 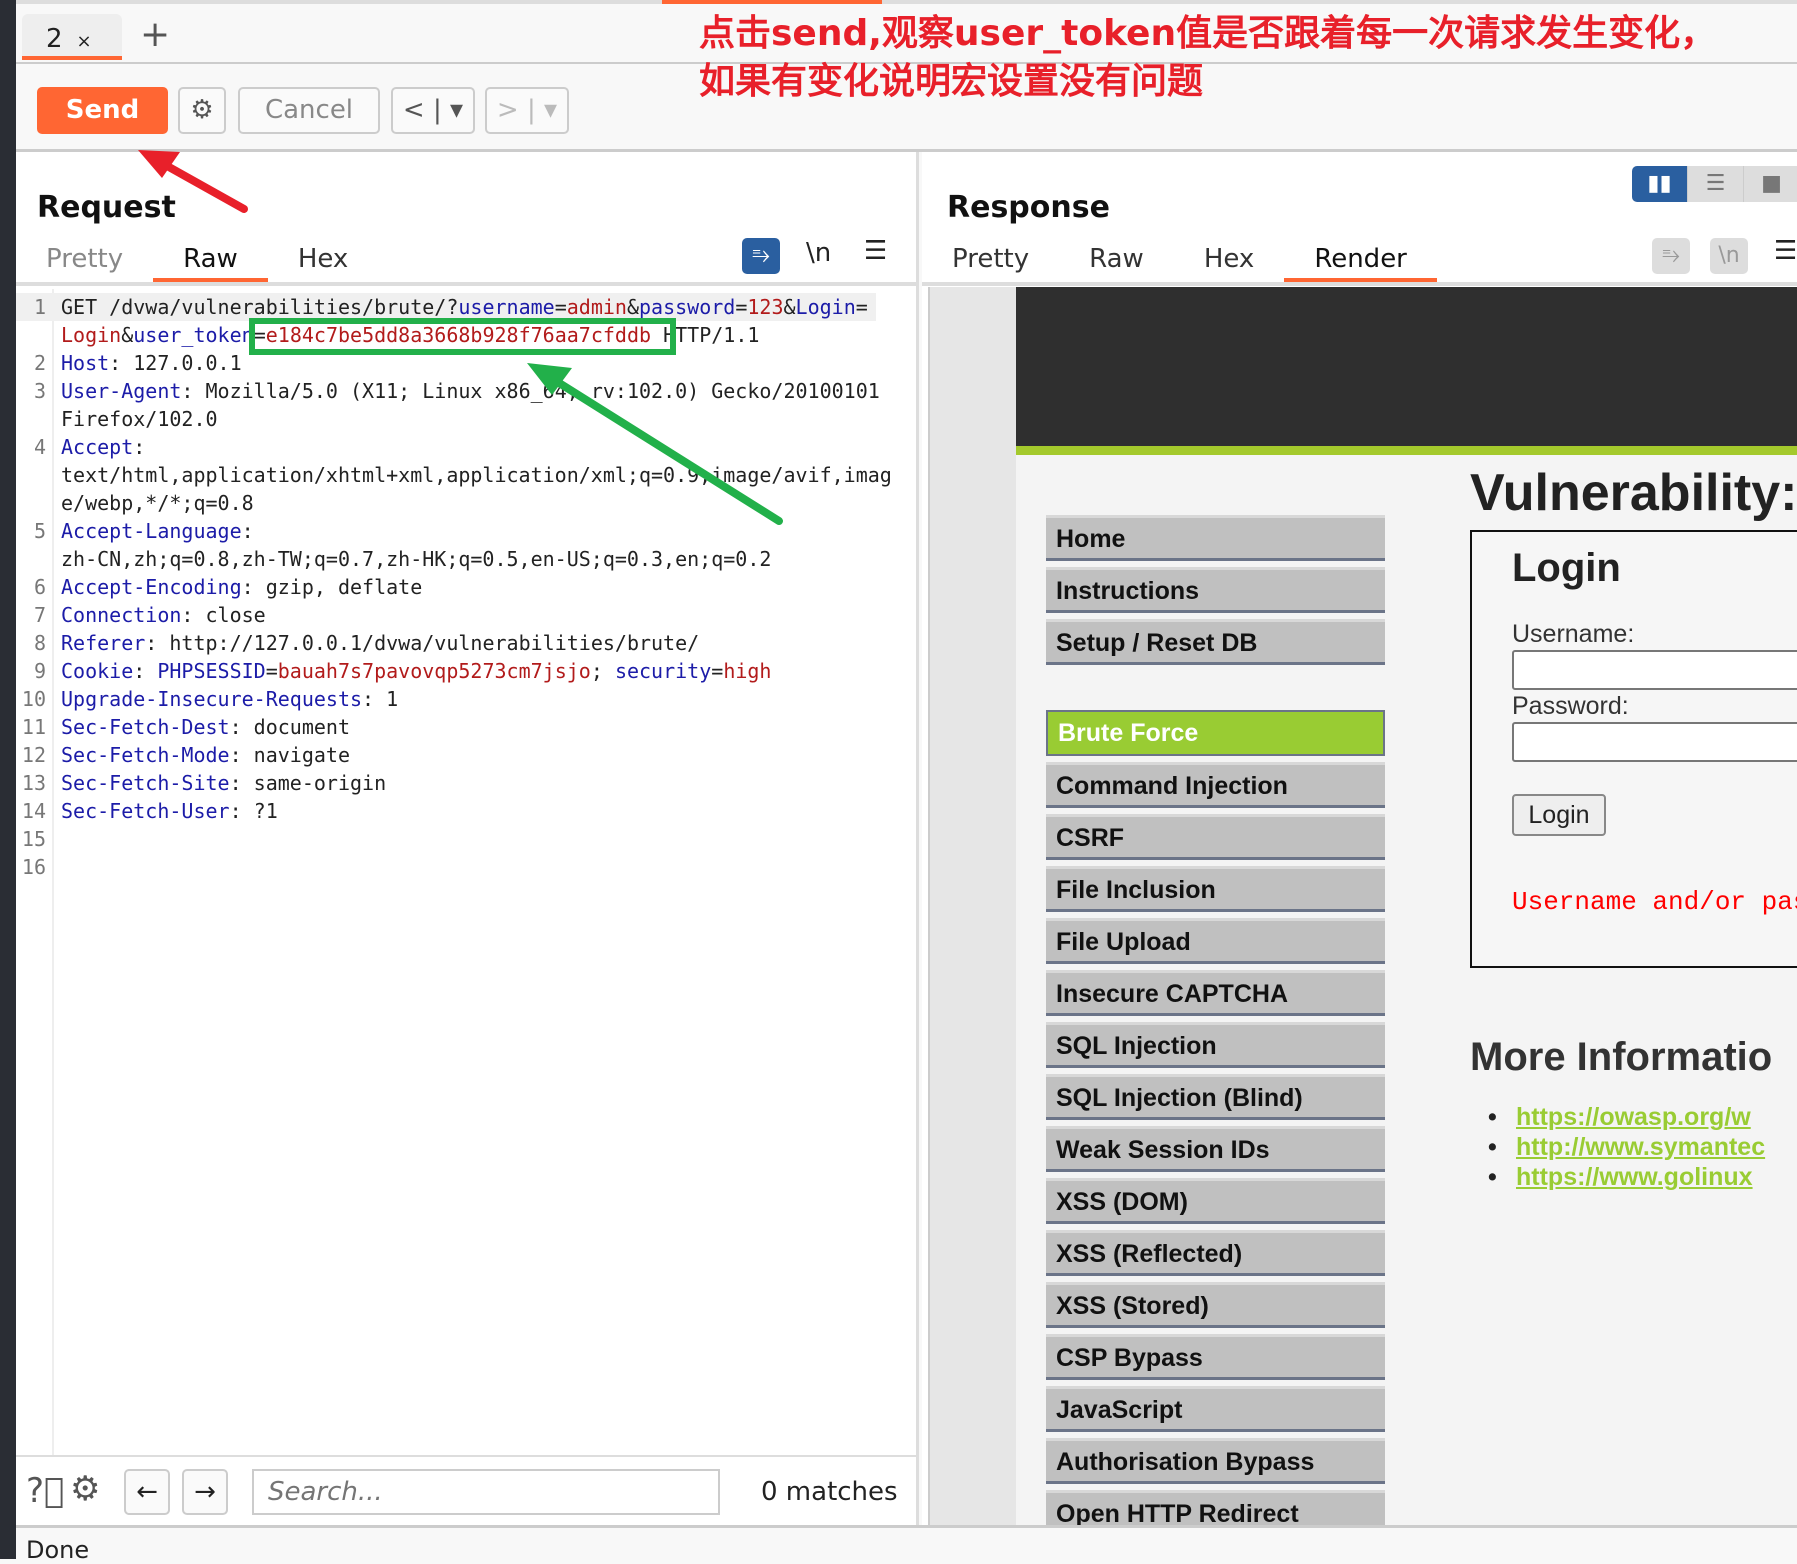 I want to click on header-name: User-Agent, so click(x=121, y=391).